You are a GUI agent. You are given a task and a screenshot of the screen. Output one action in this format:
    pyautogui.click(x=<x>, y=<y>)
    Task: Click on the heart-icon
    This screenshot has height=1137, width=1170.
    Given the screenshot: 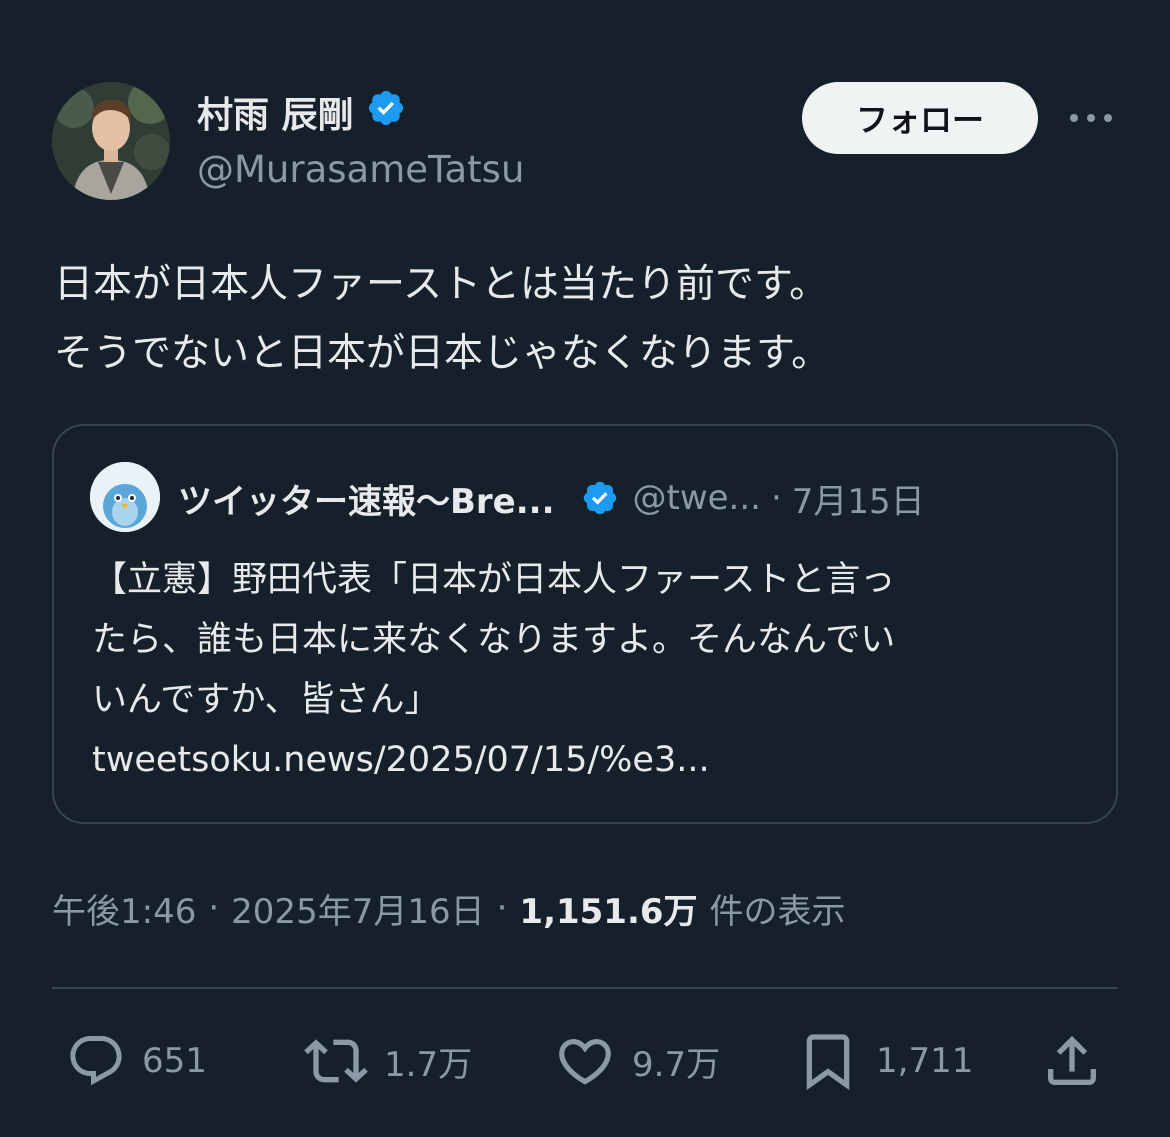 What is the action you would take?
    pyautogui.click(x=585, y=1061)
    